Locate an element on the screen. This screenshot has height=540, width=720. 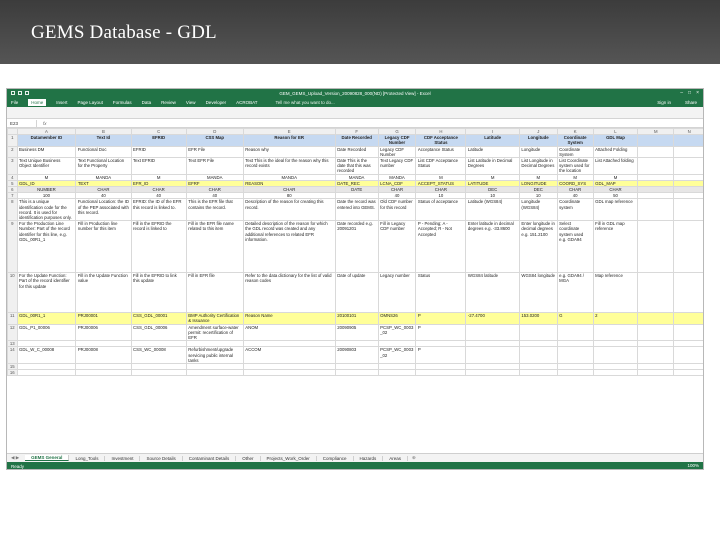
sign-in-link: Sign in is located at coordinates (664, 102).